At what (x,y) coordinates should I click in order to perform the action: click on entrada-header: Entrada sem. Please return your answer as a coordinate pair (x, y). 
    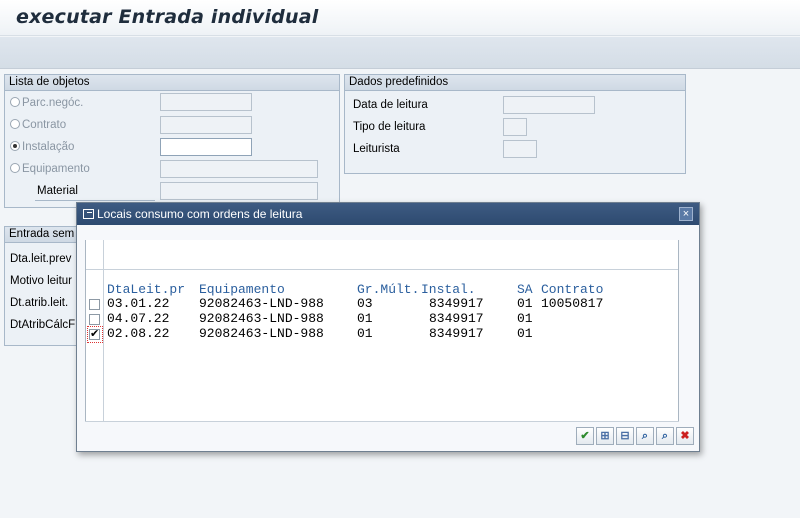
    Looking at the image, I should click on (44, 235).